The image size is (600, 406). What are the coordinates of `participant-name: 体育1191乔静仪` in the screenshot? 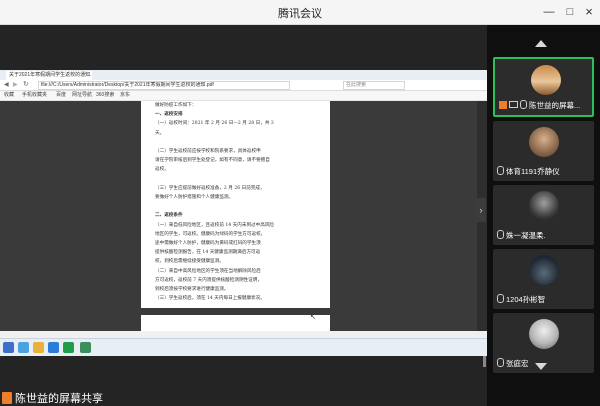 It's located at (533, 171).